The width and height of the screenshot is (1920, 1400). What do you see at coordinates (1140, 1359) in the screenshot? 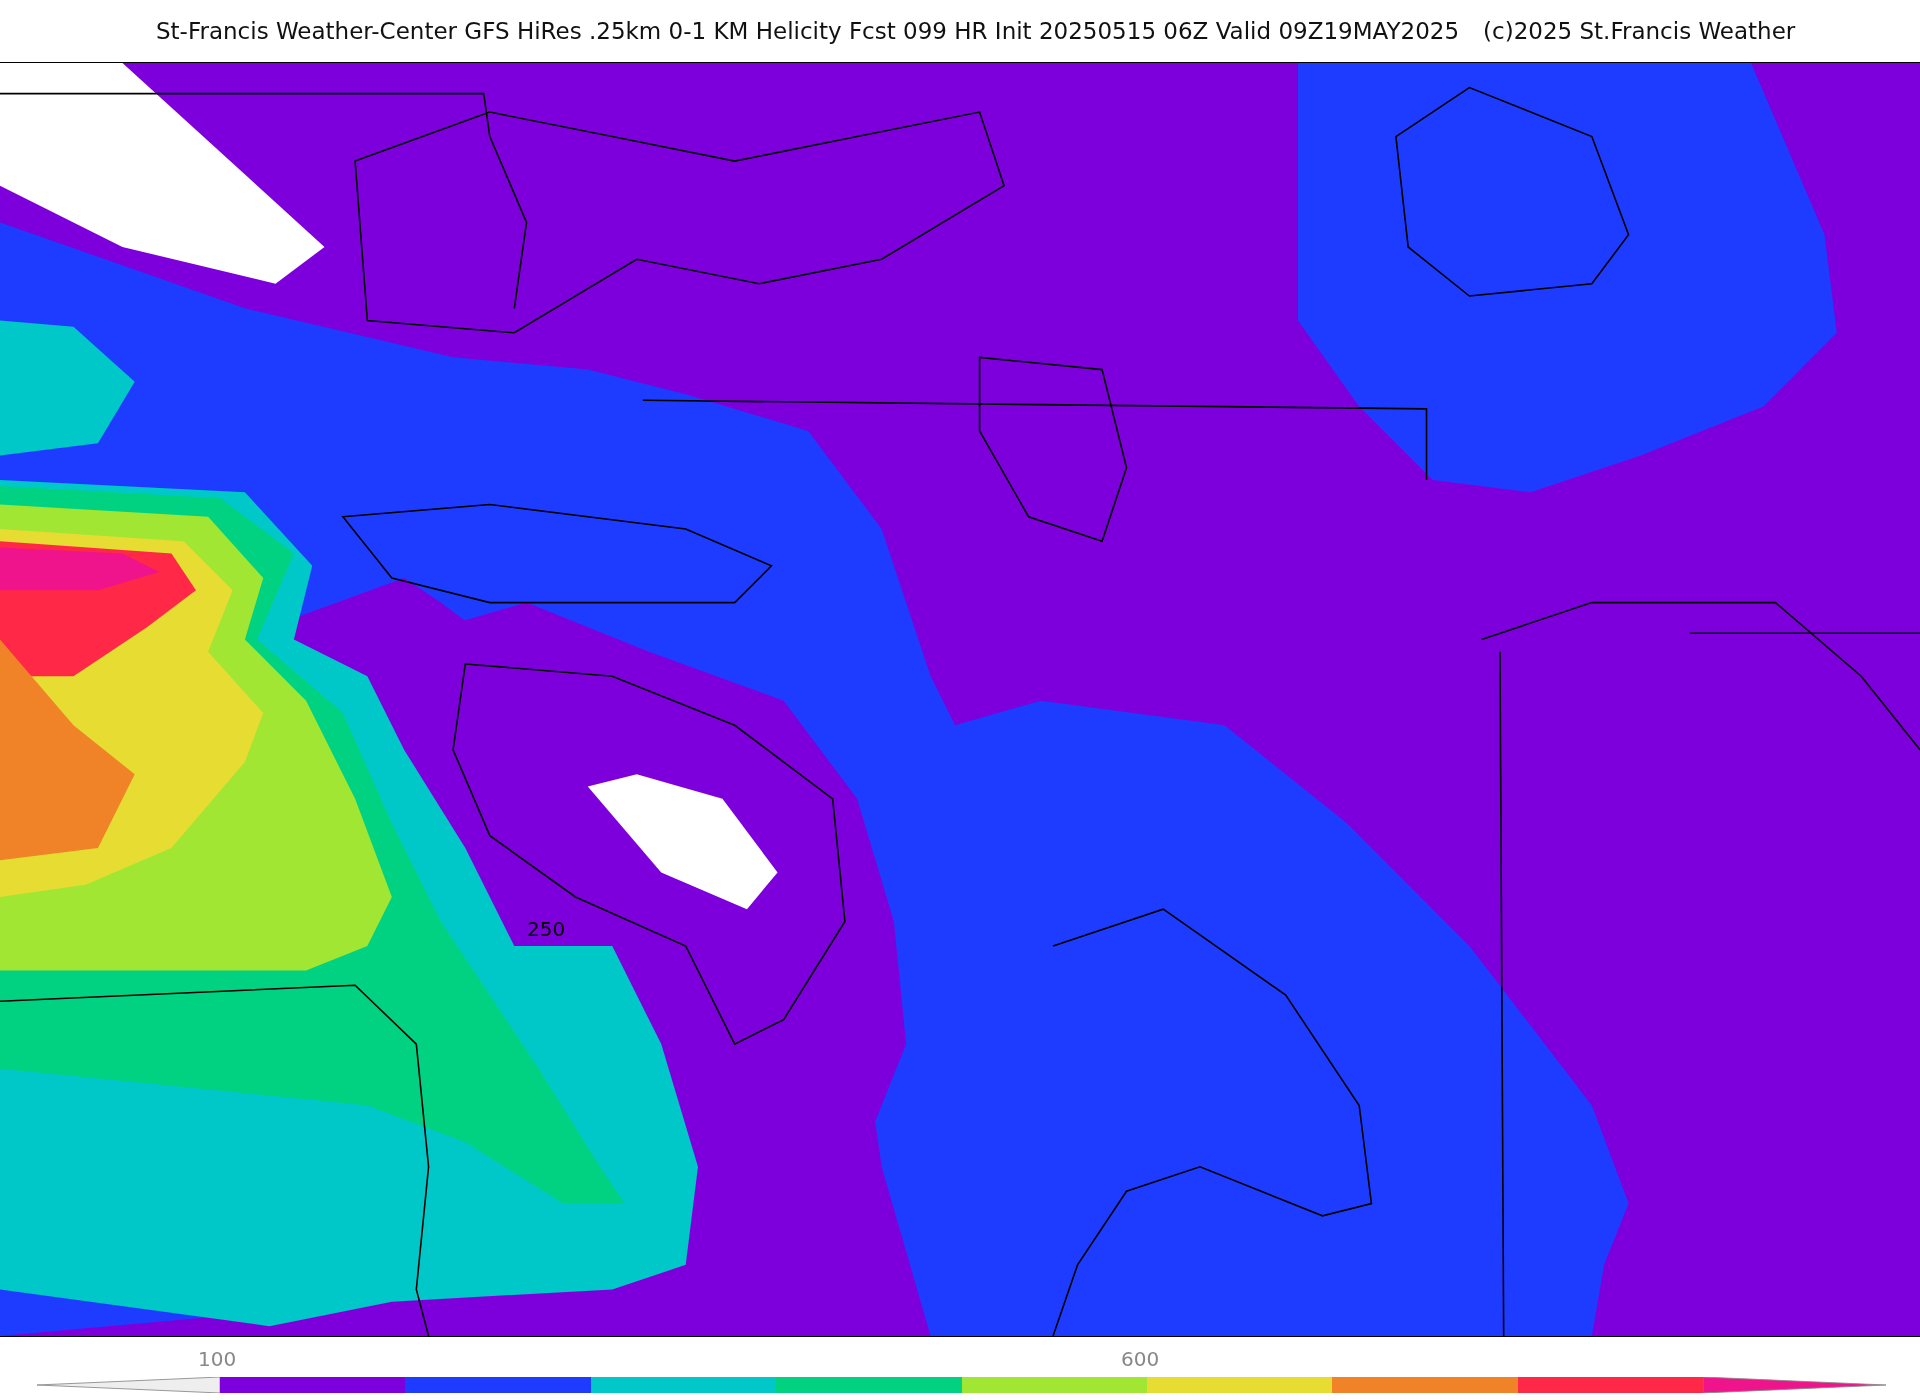
I see `colorbar-label: 600` at bounding box center [1140, 1359].